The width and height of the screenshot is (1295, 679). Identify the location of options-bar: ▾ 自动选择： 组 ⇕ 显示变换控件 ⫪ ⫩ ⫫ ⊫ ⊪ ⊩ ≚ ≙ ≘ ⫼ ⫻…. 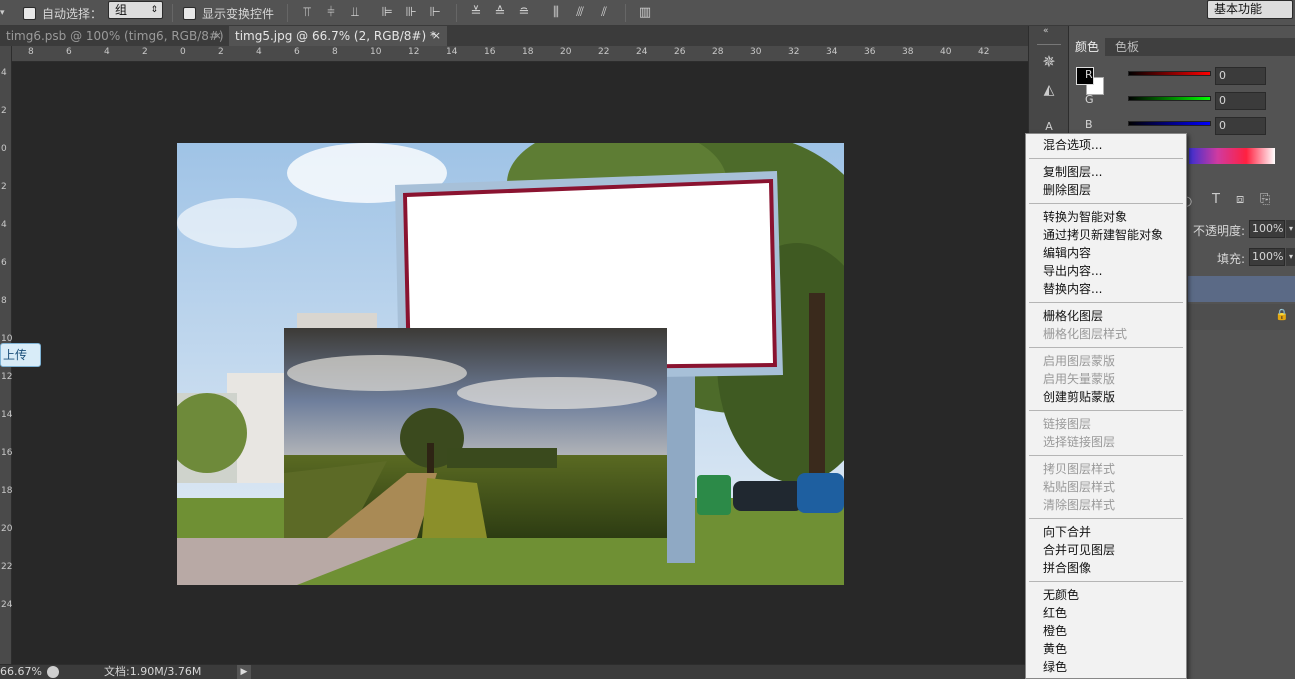
(647, 13).